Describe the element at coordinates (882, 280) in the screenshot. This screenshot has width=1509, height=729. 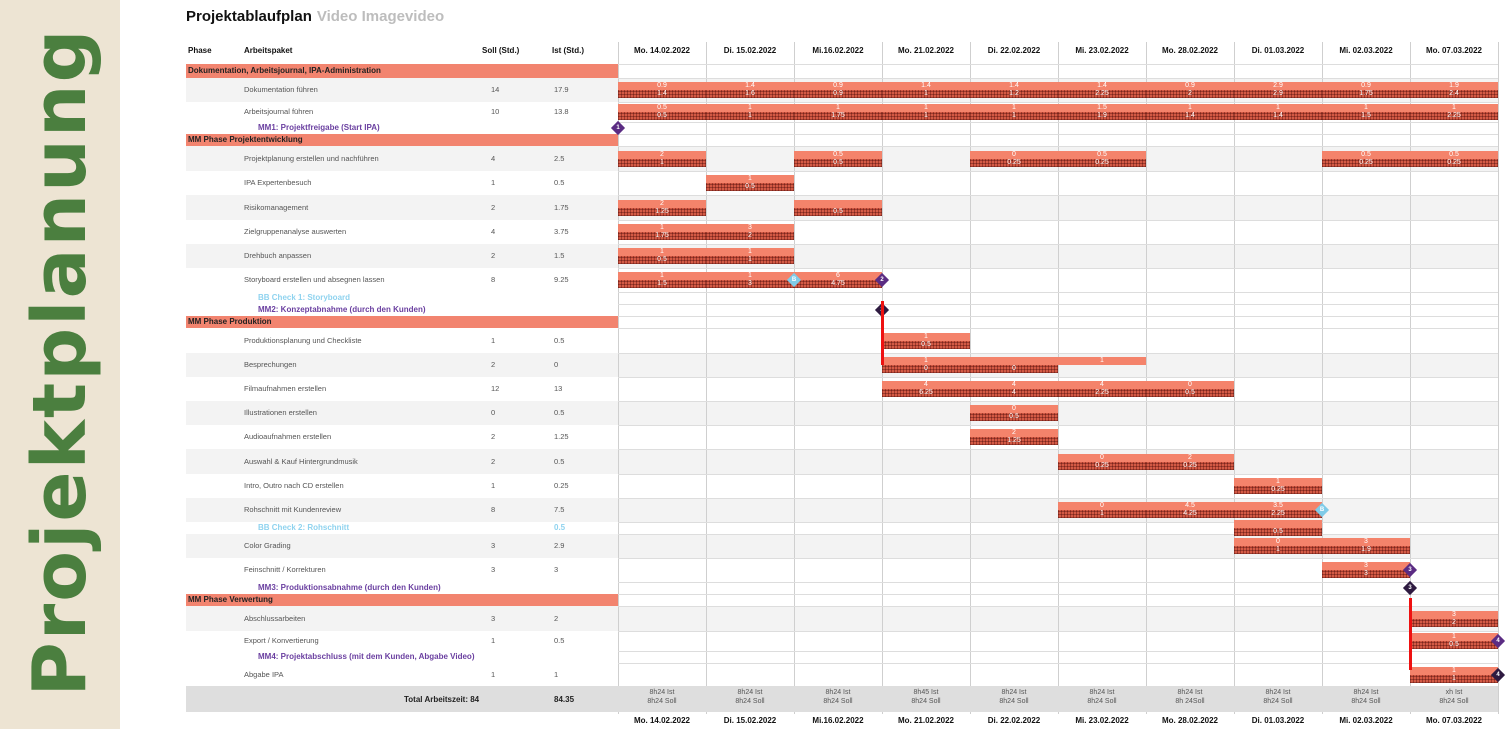
I see `milestone-label: 2` at that location.